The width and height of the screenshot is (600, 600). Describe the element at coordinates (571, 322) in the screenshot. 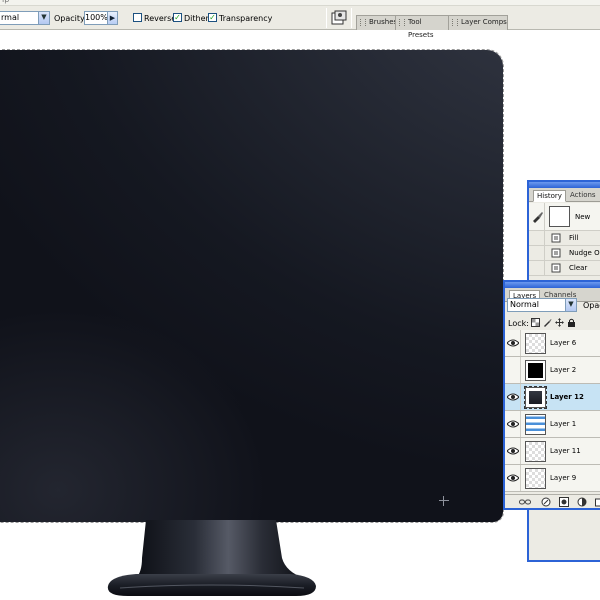

I see `lock-all-icon` at that location.